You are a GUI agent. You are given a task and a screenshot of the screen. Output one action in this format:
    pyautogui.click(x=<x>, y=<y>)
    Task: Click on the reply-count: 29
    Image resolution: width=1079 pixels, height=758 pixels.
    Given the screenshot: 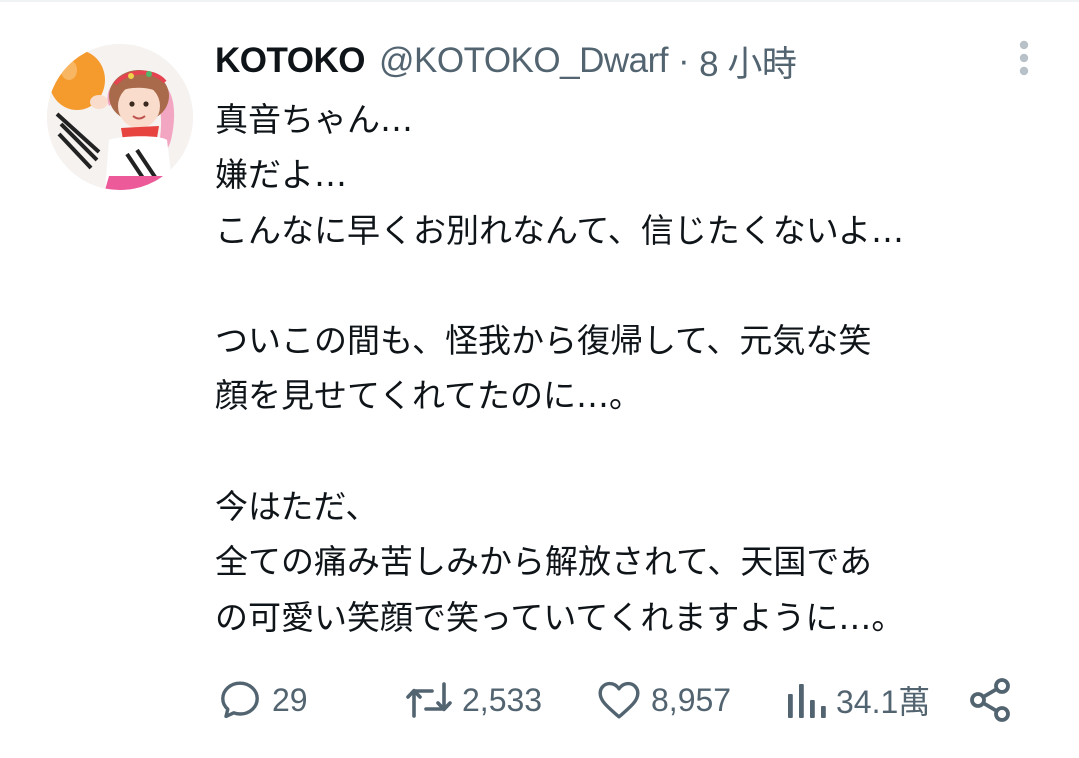 What is the action you would take?
    pyautogui.click(x=290, y=699)
    